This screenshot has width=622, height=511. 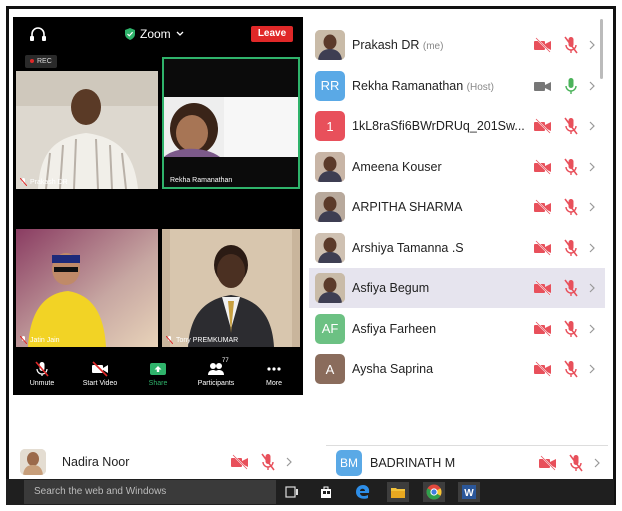 I want to click on list-item: Asfiya Begum, so click(x=457, y=288).